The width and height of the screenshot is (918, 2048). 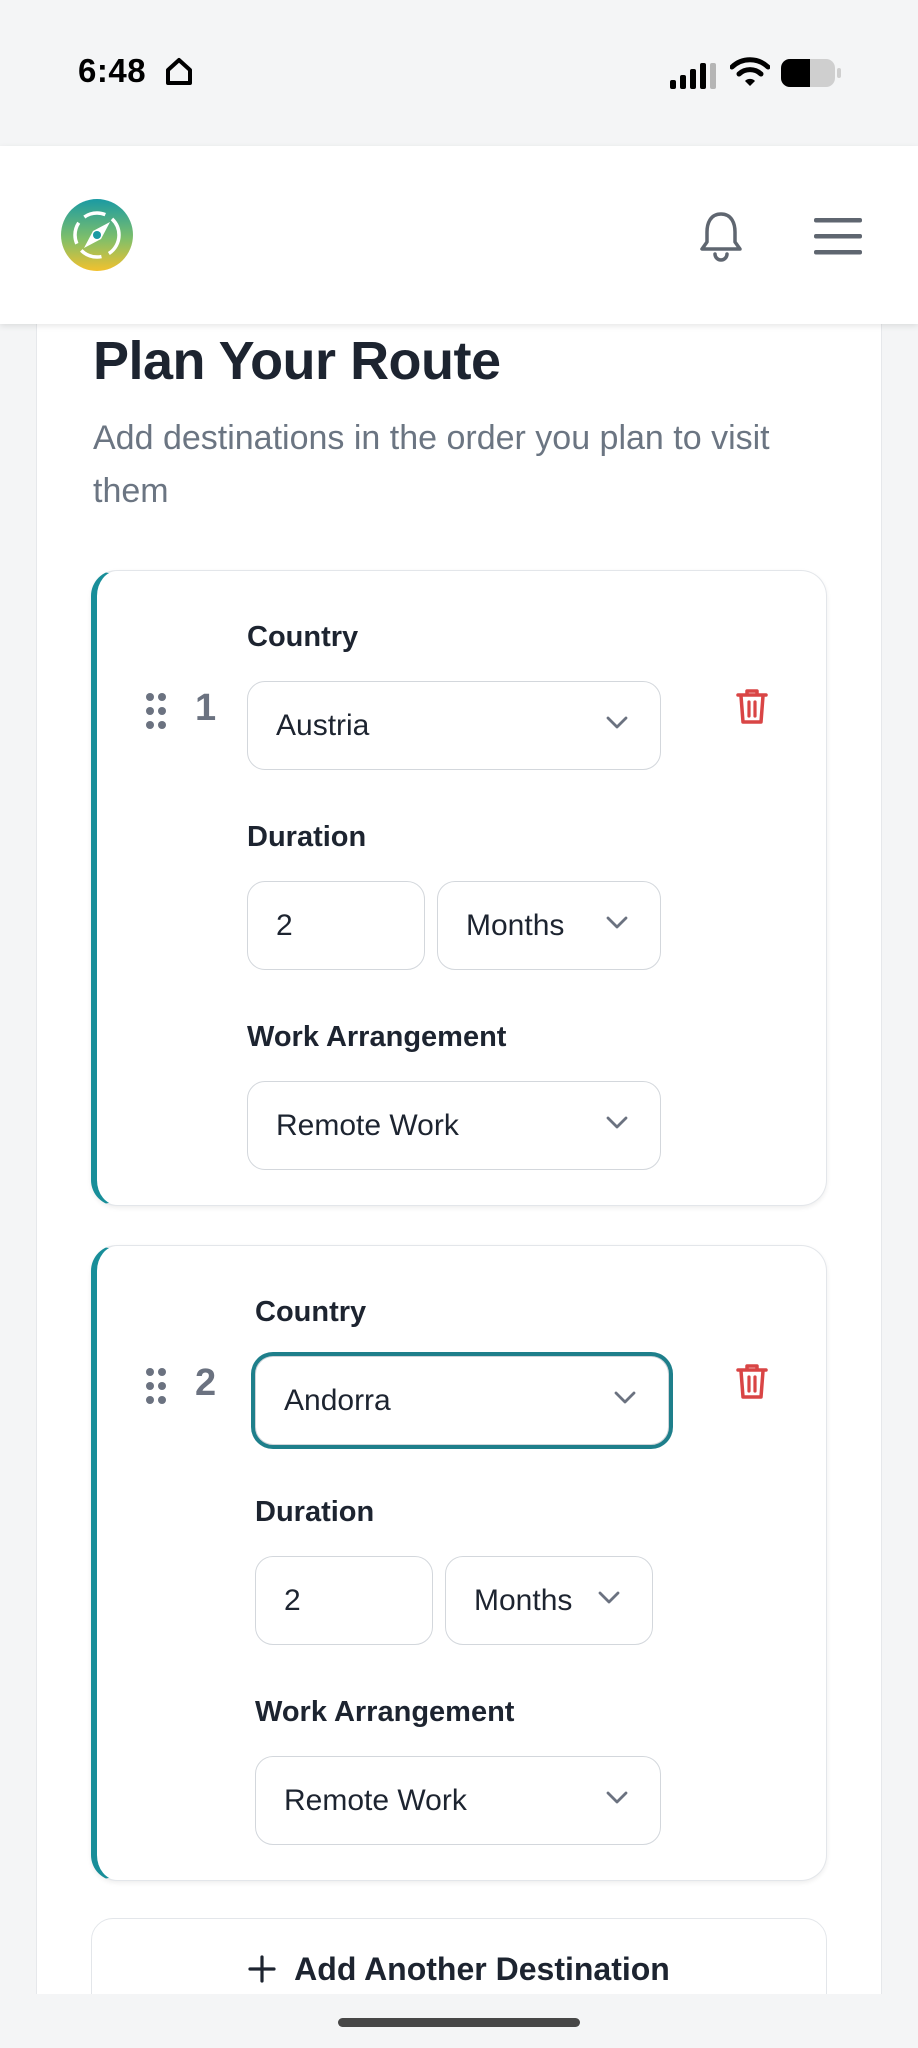 I want to click on destination-number: 1, so click(x=206, y=708).